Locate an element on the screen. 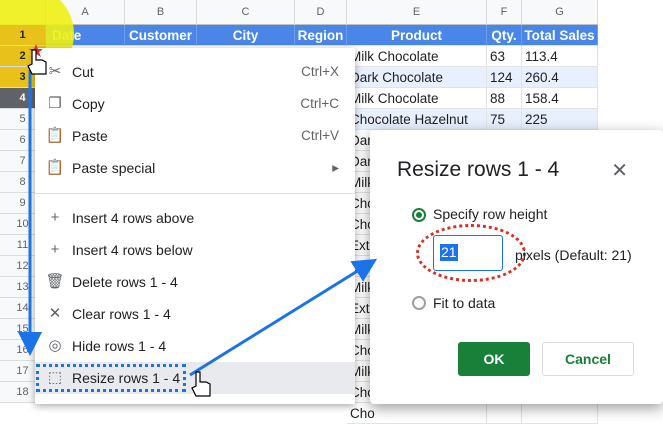 The height and width of the screenshot is (424, 663). column-header-d: D is located at coordinates (321, 12).